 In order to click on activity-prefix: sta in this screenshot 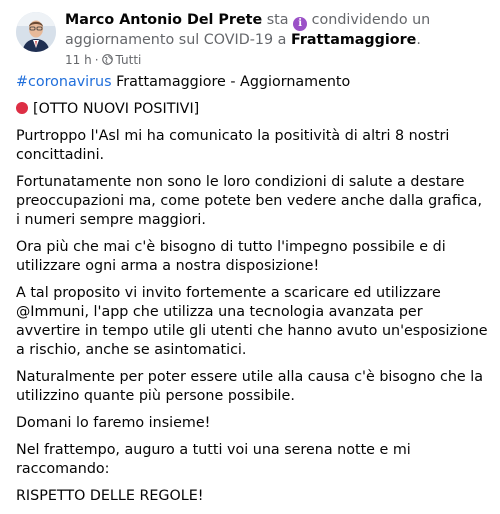, I will do `click(277, 20)`.